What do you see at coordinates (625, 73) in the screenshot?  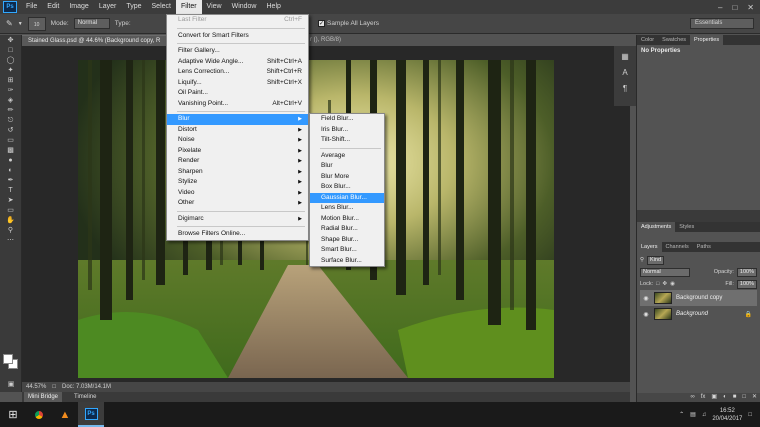 I see `character-panel-icon: A` at bounding box center [625, 73].